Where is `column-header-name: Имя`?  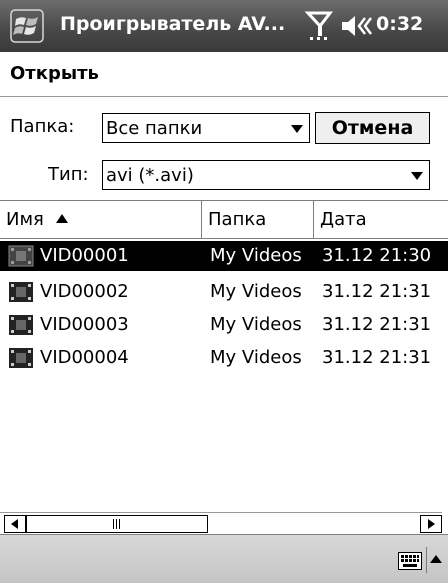
column-header-name: Имя is located at coordinates (101, 219).